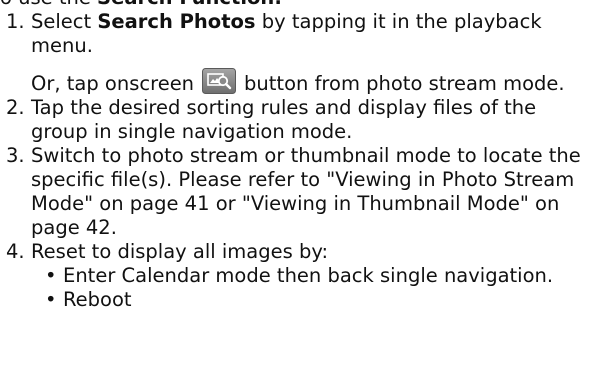 This screenshot has height=392, width=601. Describe the element at coordinates (48, 4) in the screenshot. I see `intro-prefix: o use the` at that location.